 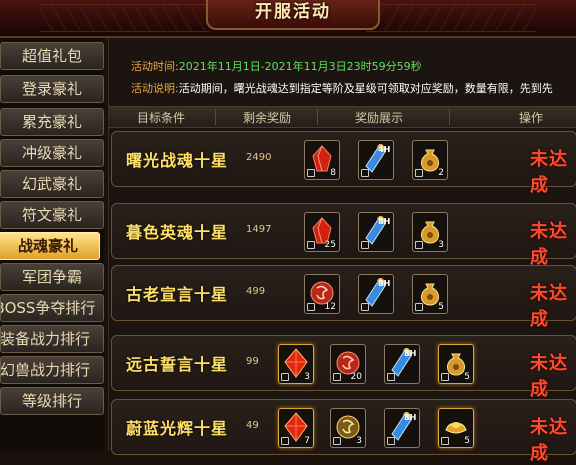 What do you see at coordinates (322, 294) in the screenshot?
I see `red-rune-icon: 12` at bounding box center [322, 294].